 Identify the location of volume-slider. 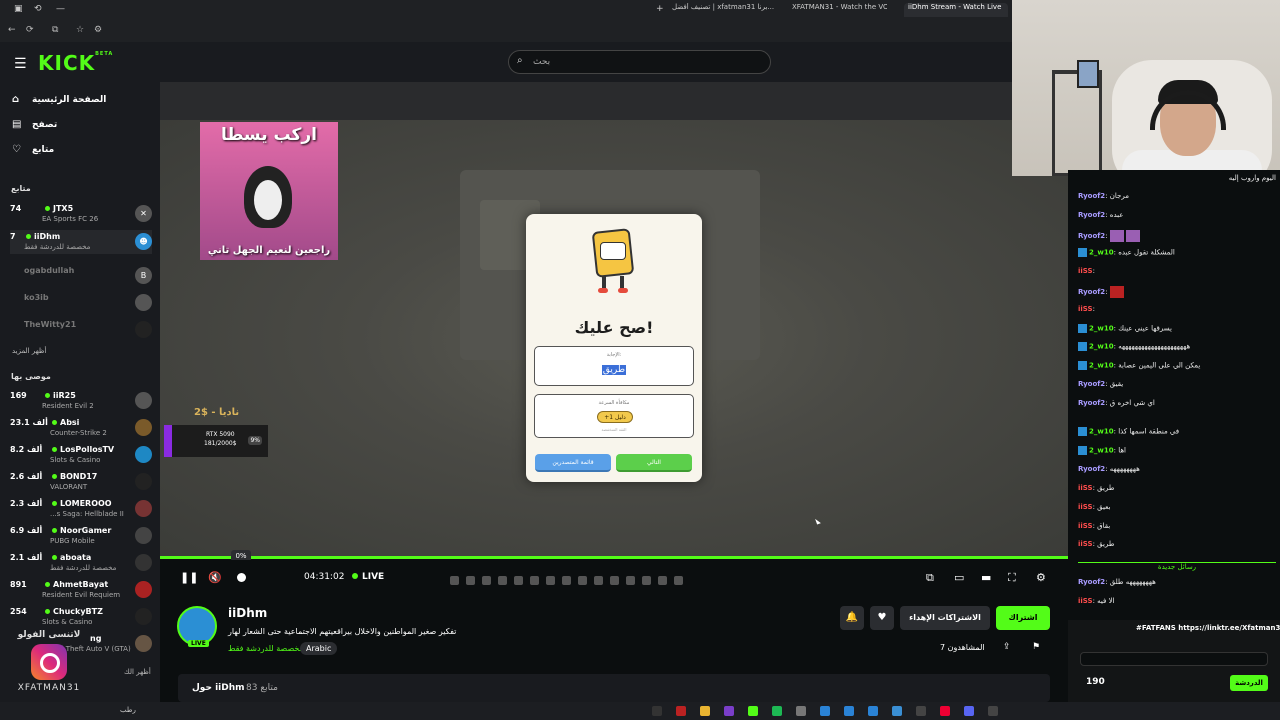
(241, 577).